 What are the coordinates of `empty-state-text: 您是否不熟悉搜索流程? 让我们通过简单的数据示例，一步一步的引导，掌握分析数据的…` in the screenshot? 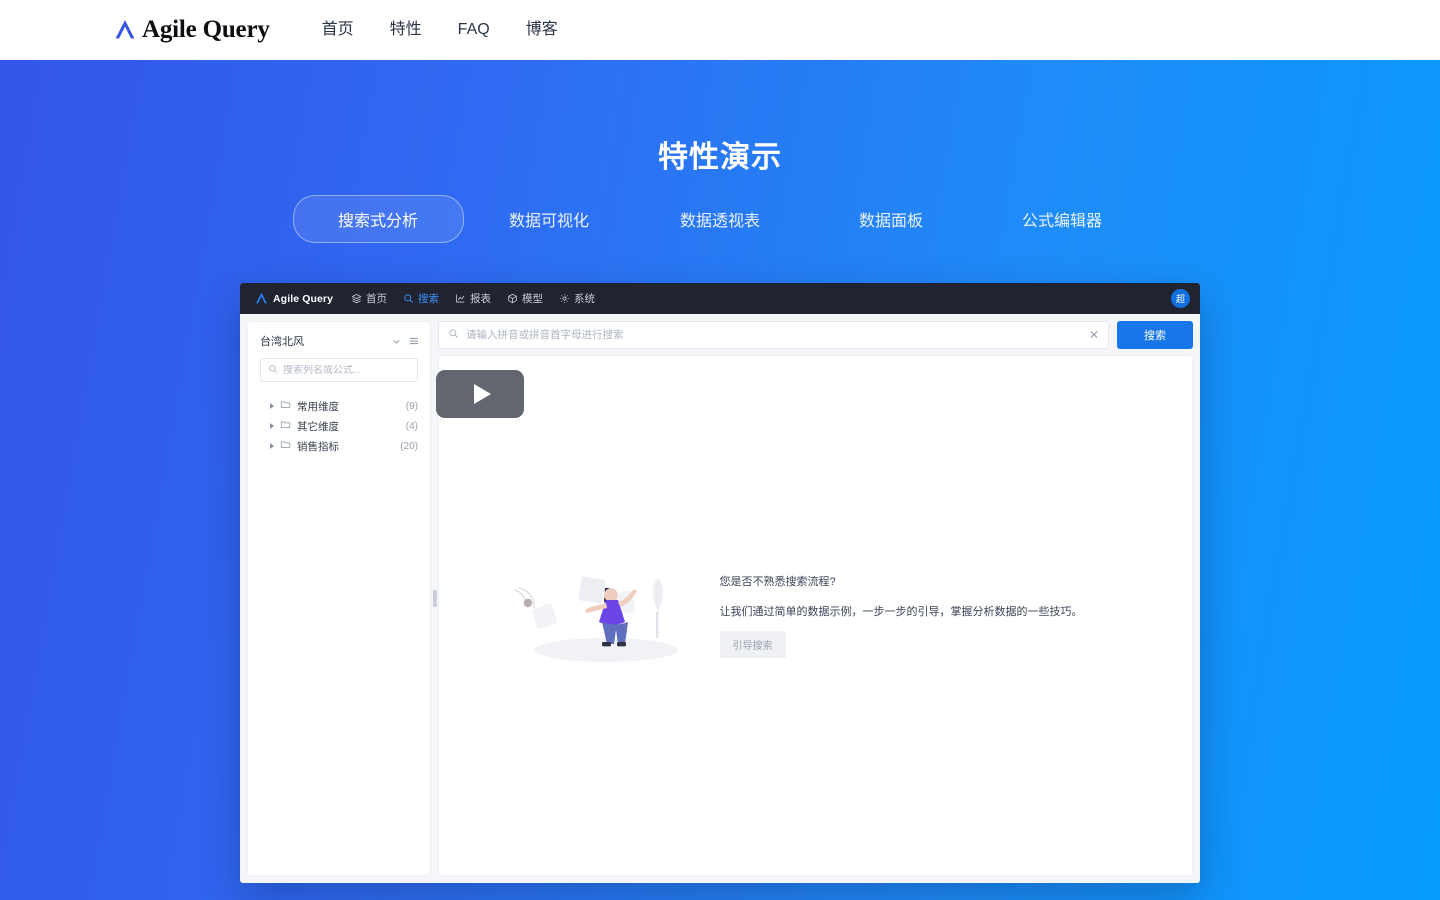 It's located at (921, 615).